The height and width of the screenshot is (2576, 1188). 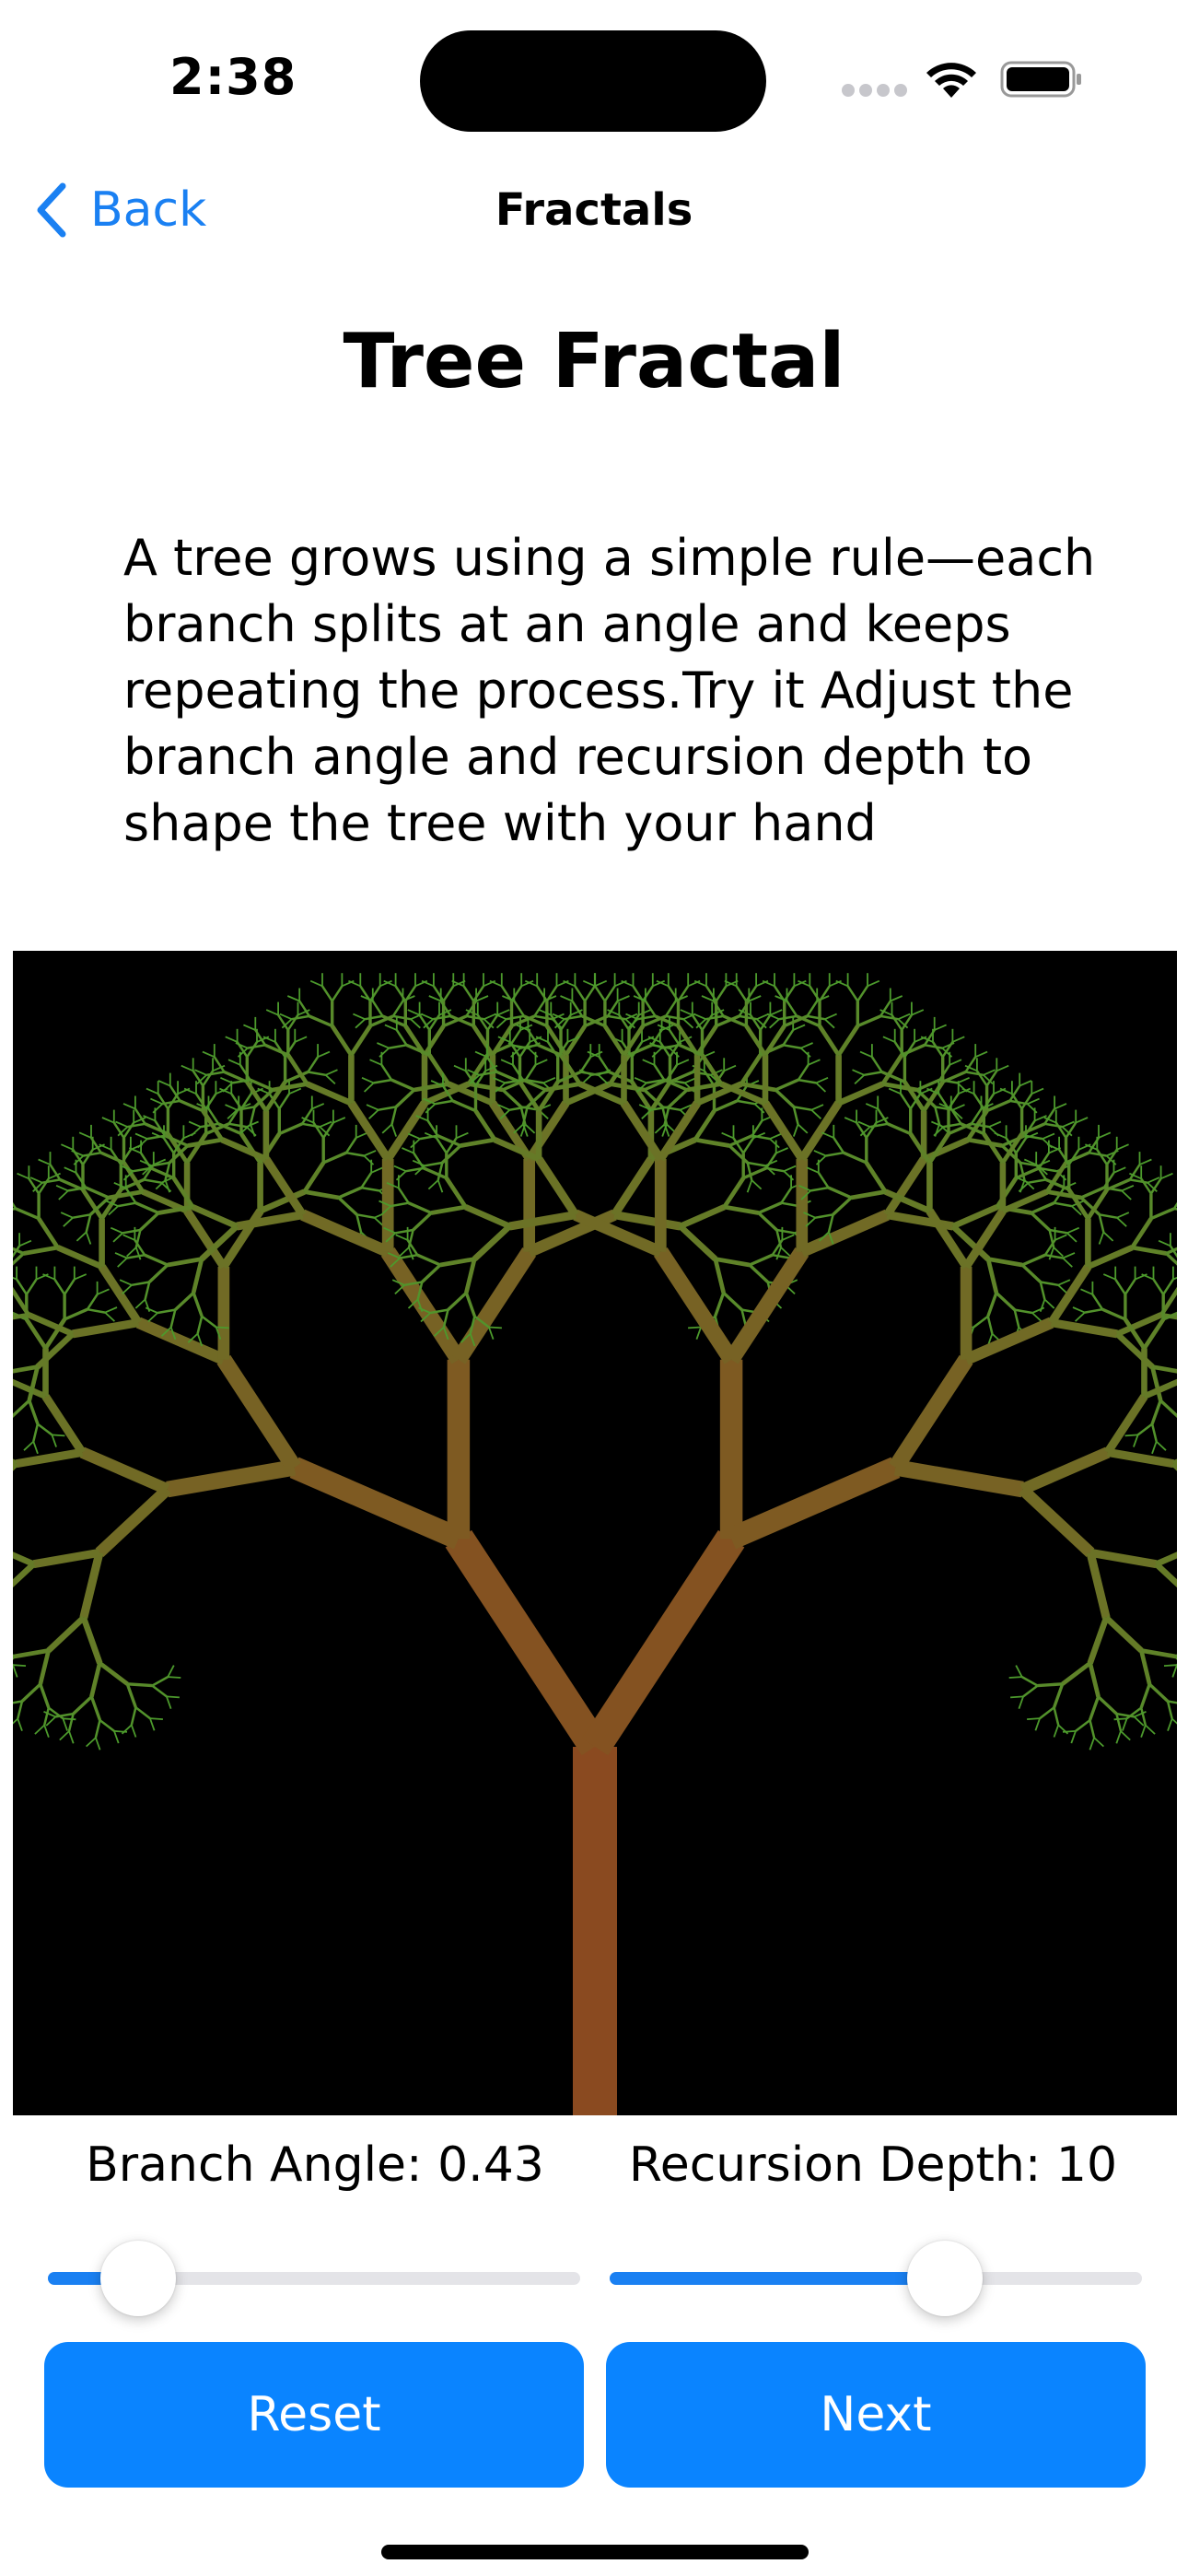 What do you see at coordinates (315, 2165) in the screenshot?
I see `branch-angle-label: Branch Angle: 0.43` at bounding box center [315, 2165].